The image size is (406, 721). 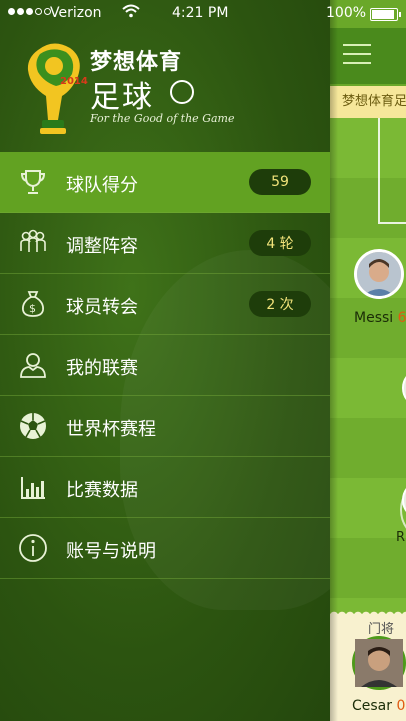 I want to click on transfers-badge: 2 次, so click(x=280, y=304).